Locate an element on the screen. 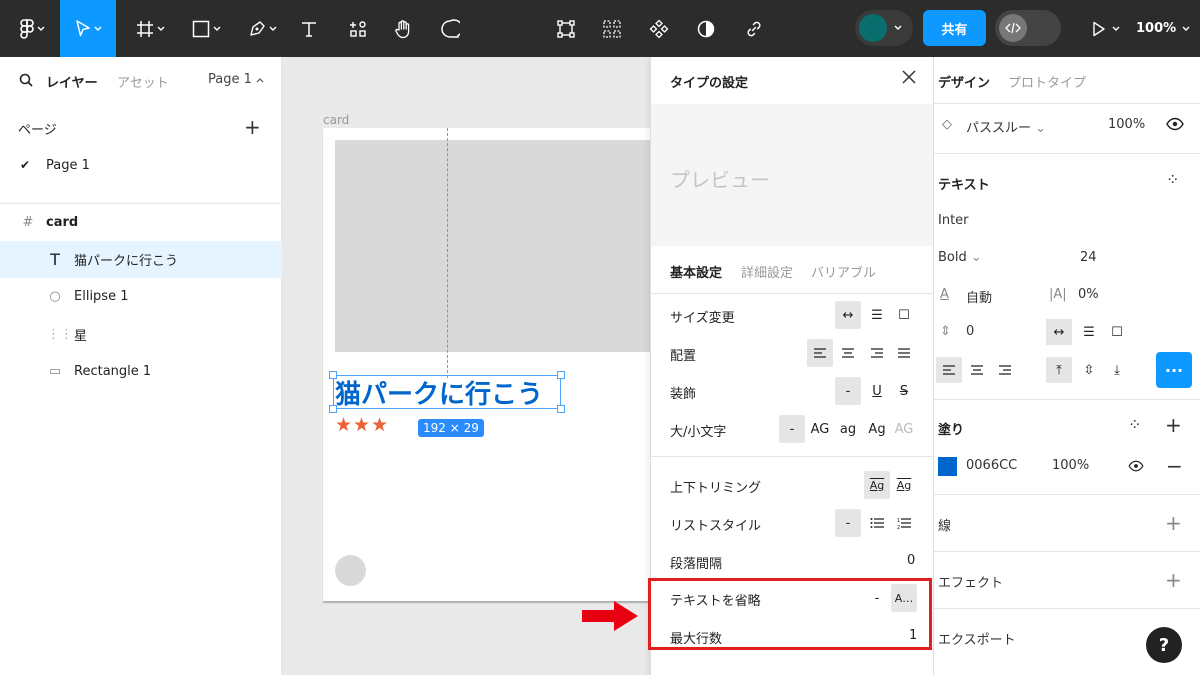  main-menu-button is located at coordinates (32, 28).